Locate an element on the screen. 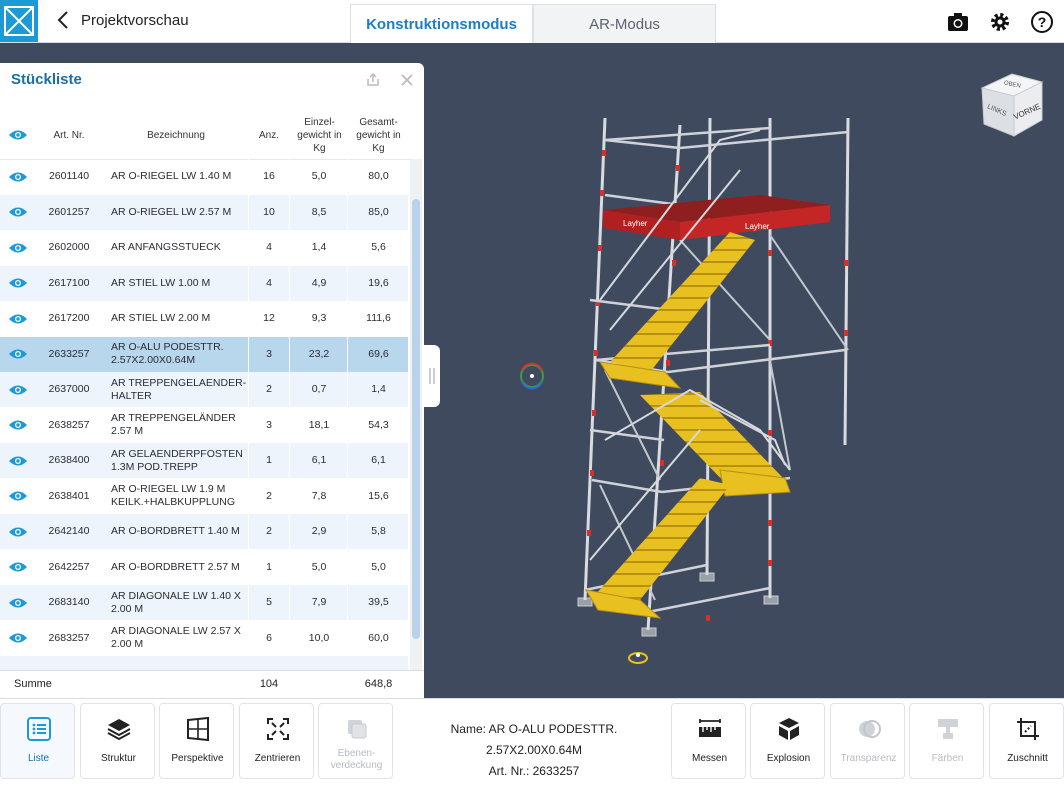 This screenshot has width=1064, height=786. table-row: 2617200 AR STIEL LW 2.00 M 12 9,3 111,6 is located at coordinates (204, 318).